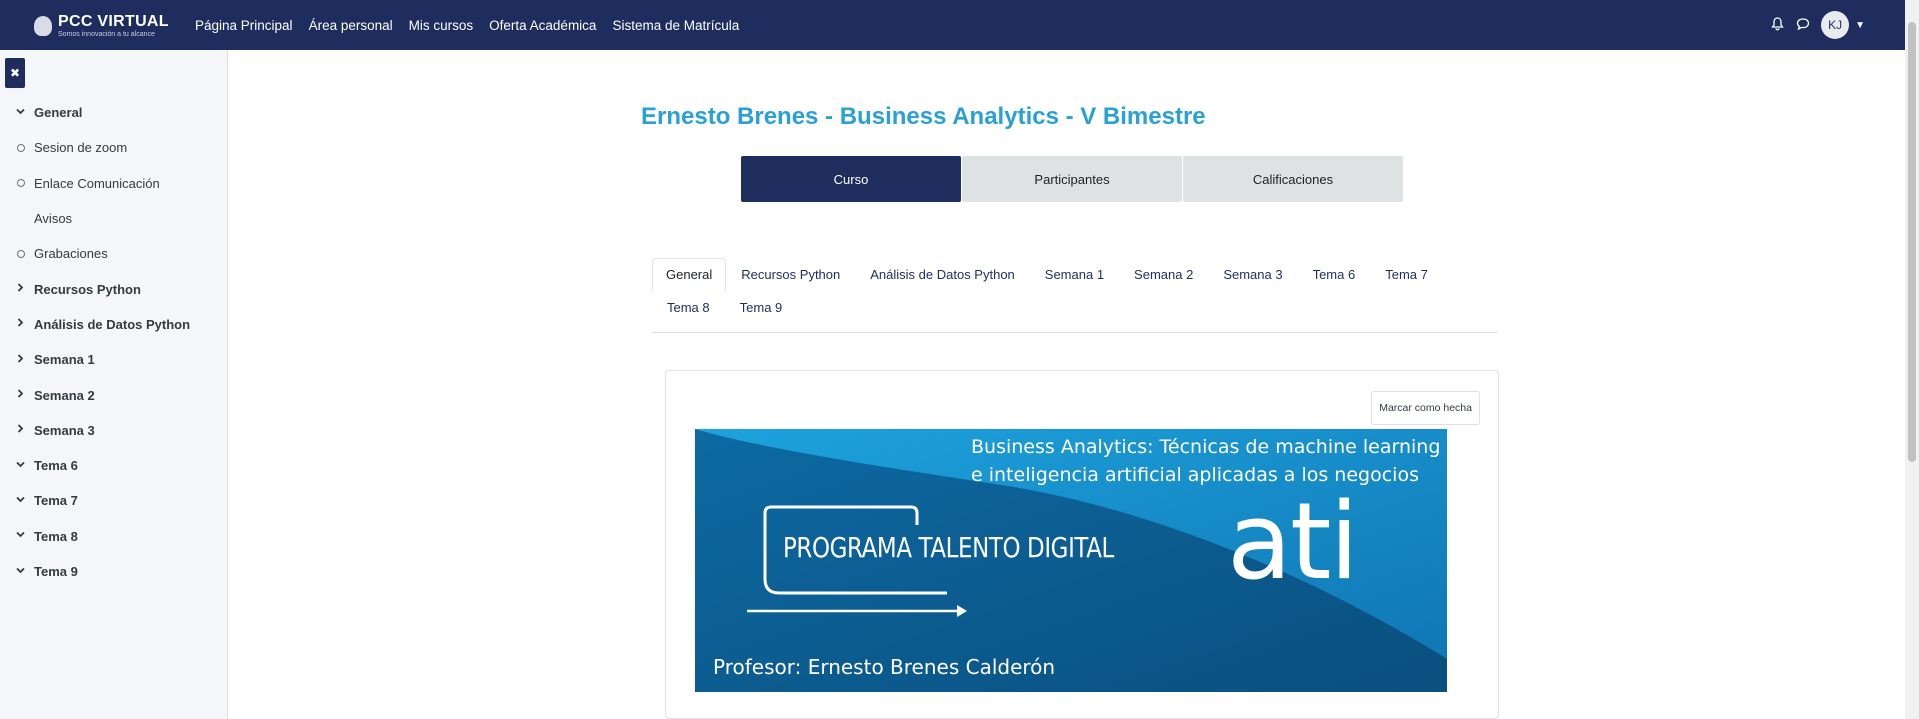 The height and width of the screenshot is (719, 1919). I want to click on chat-icon, so click(1803, 25).